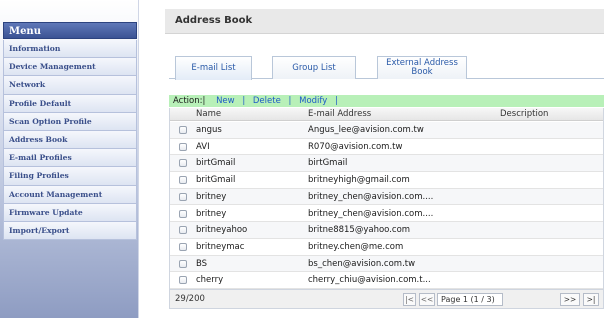  Describe the element at coordinates (339, 114) in the screenshot. I see `column-header-email: E-mail Address` at that location.